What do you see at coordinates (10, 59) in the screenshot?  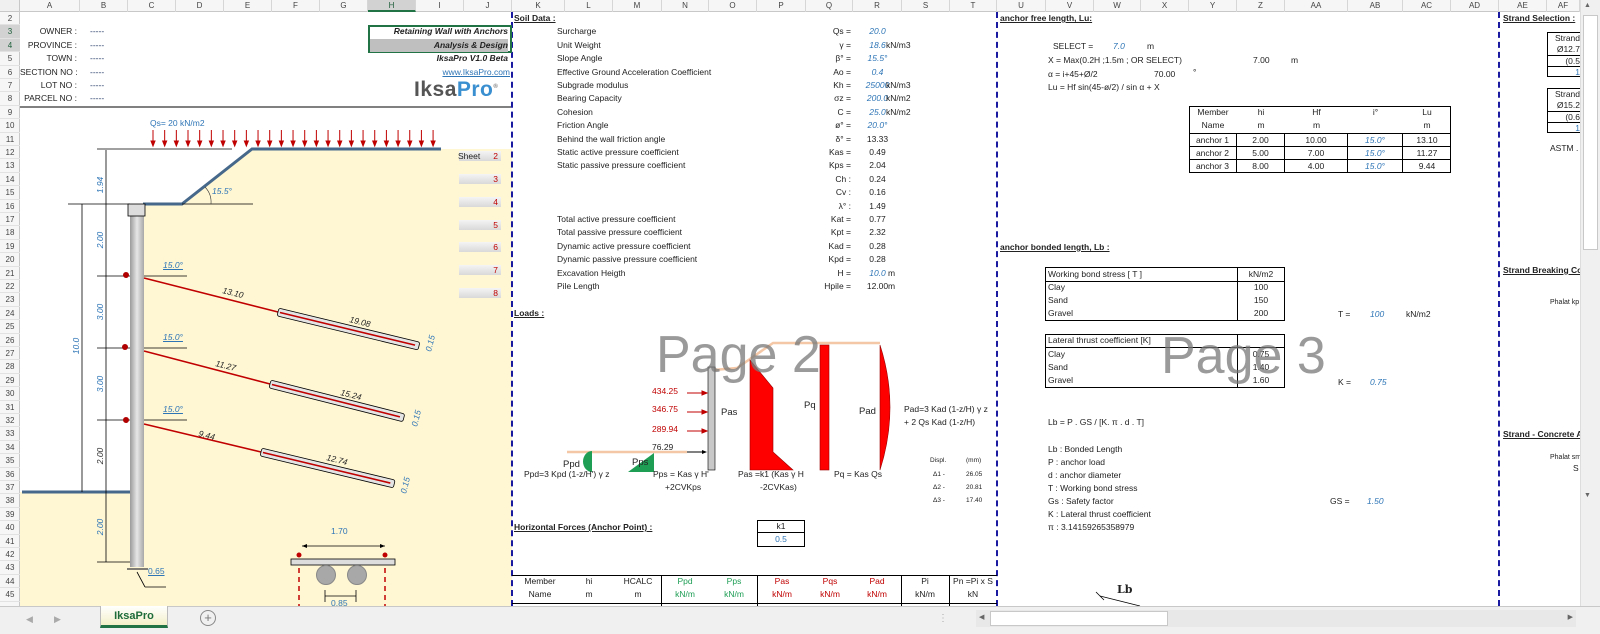 I see `row-header-5: 5` at bounding box center [10, 59].